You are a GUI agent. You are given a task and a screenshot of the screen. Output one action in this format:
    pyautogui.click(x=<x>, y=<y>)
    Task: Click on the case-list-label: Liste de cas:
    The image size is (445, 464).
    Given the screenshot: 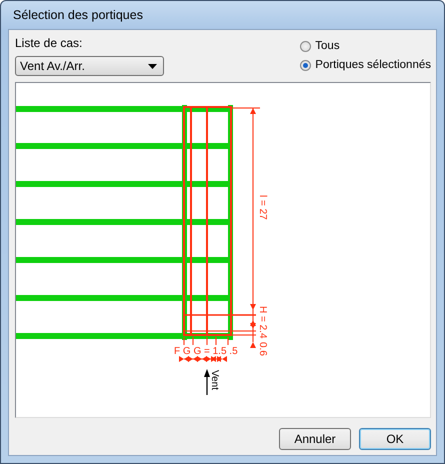 What is the action you would take?
    pyautogui.click(x=49, y=43)
    